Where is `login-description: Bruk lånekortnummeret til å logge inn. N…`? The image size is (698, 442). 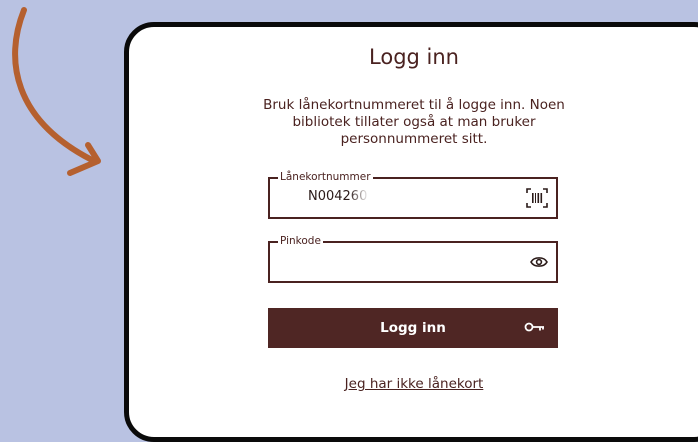
login-description: Bruk lånekortnummeret til å logge inn. N… is located at coordinates (414, 122).